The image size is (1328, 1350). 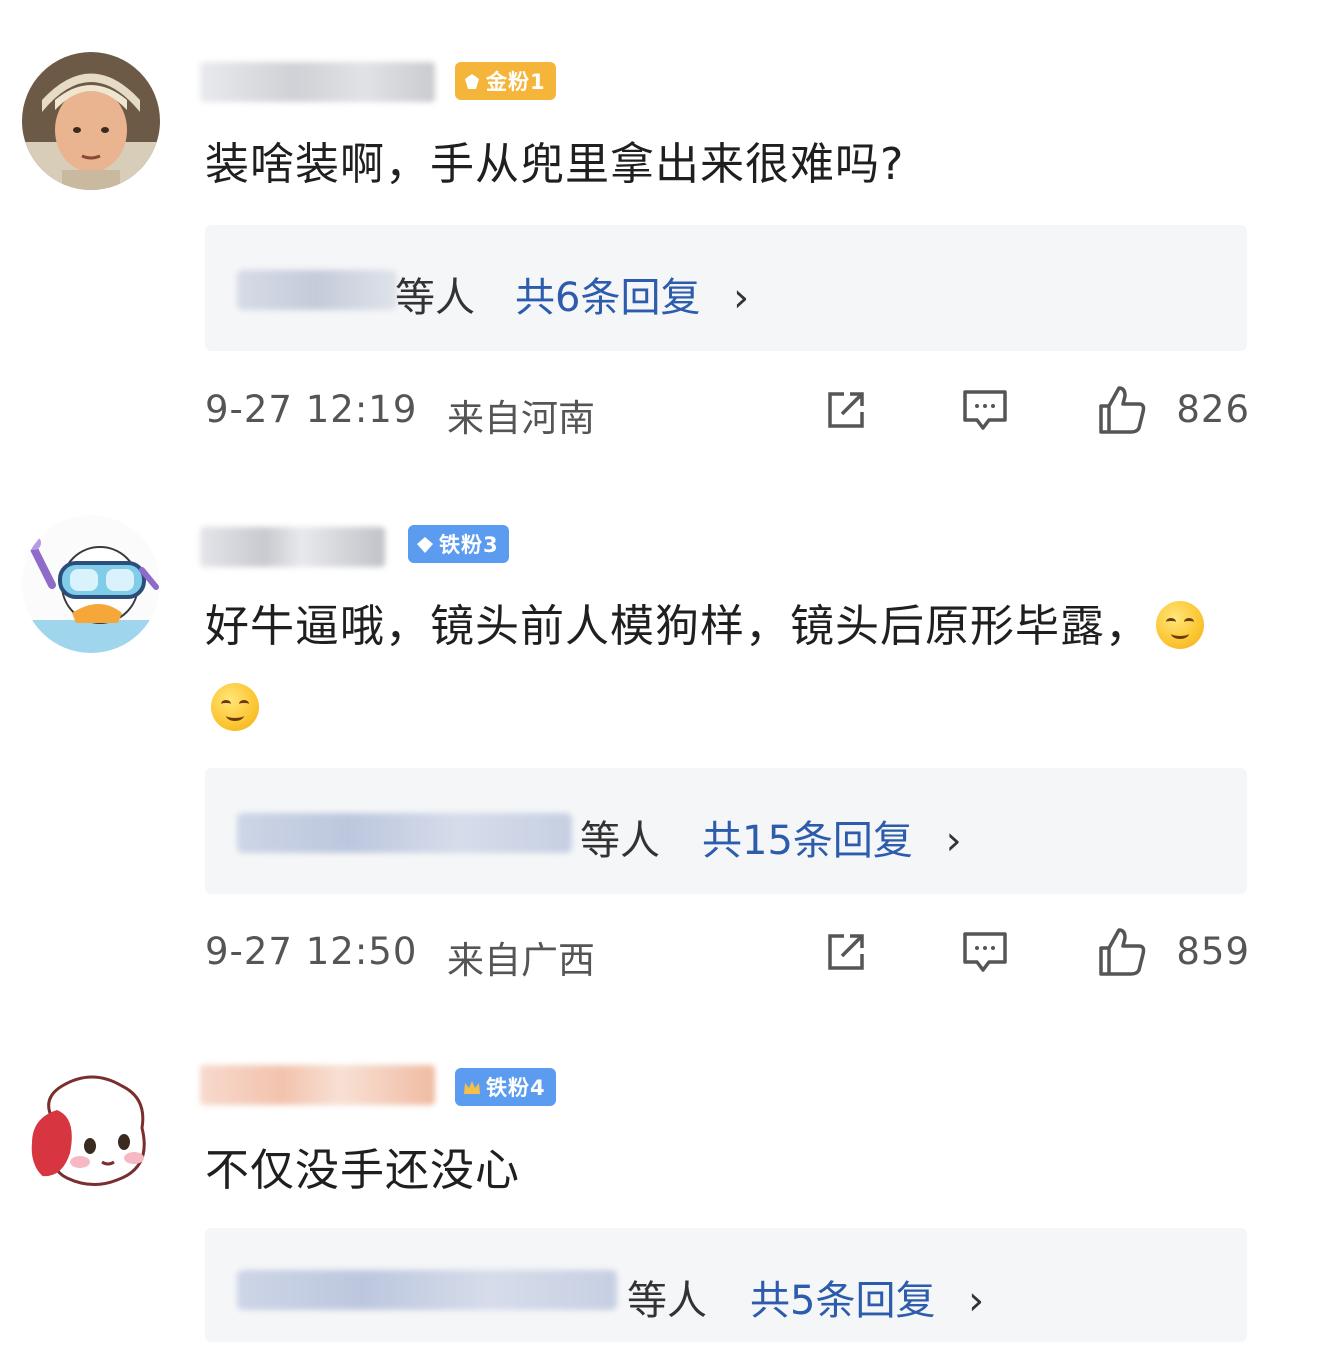 I want to click on avatar-cartoon-diver, so click(x=91, y=584).